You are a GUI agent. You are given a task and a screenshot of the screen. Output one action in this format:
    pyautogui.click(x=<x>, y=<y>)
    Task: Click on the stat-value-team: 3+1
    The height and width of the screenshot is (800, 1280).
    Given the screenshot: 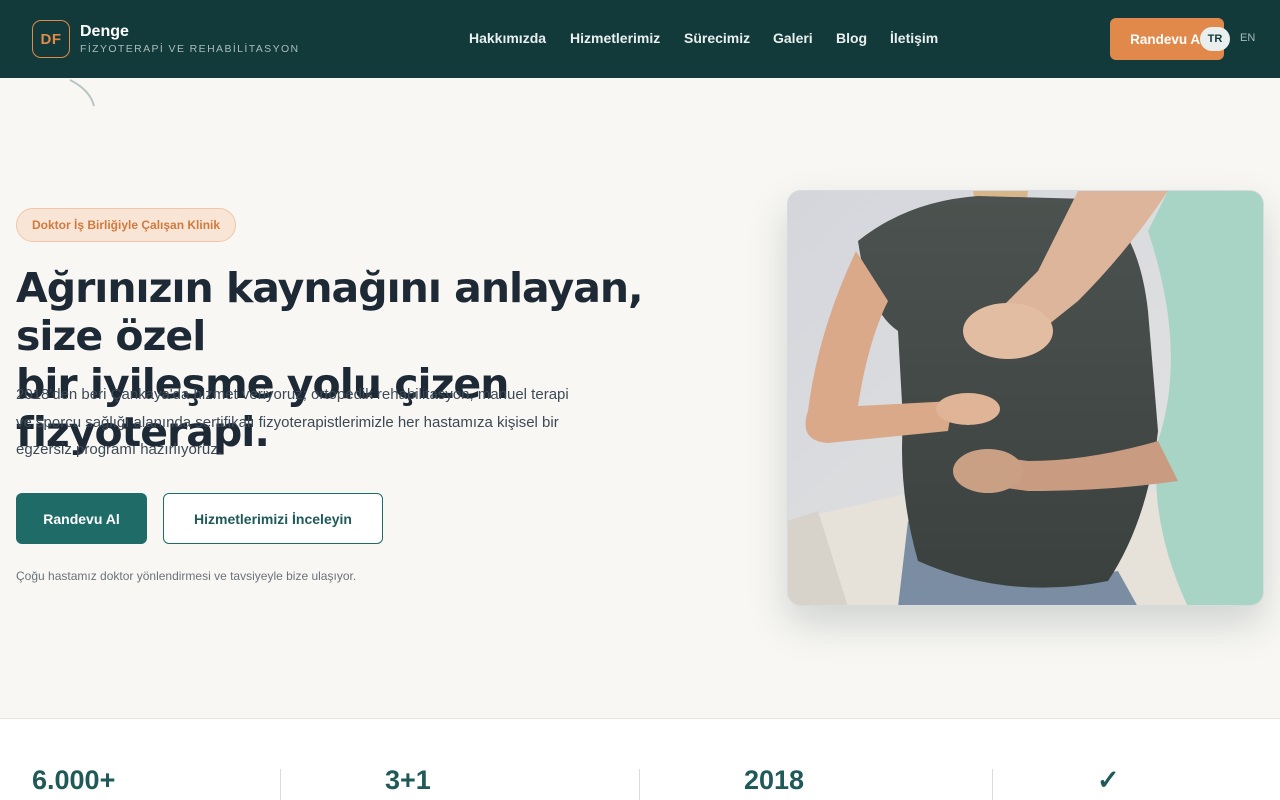 What is the action you would take?
    pyautogui.click(x=408, y=780)
    